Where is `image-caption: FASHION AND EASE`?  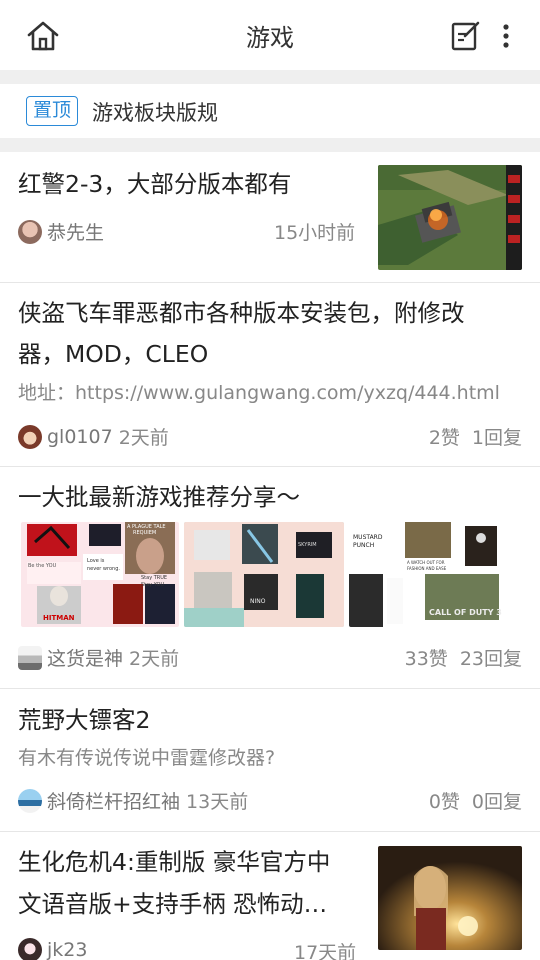
image-caption: FASHION AND EASE is located at coordinates (427, 568).